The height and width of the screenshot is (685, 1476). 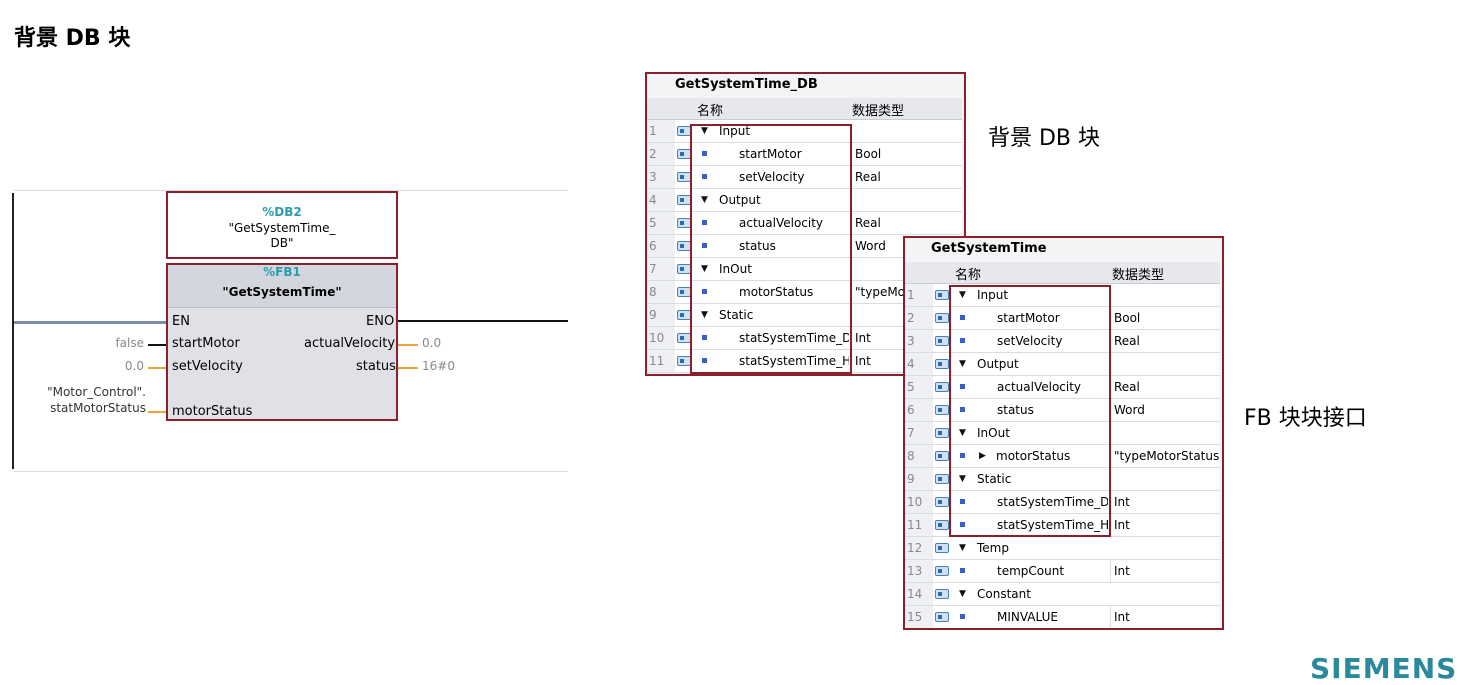 What do you see at coordinates (282, 243) in the screenshot?
I see `db-name-line2: DB"` at bounding box center [282, 243].